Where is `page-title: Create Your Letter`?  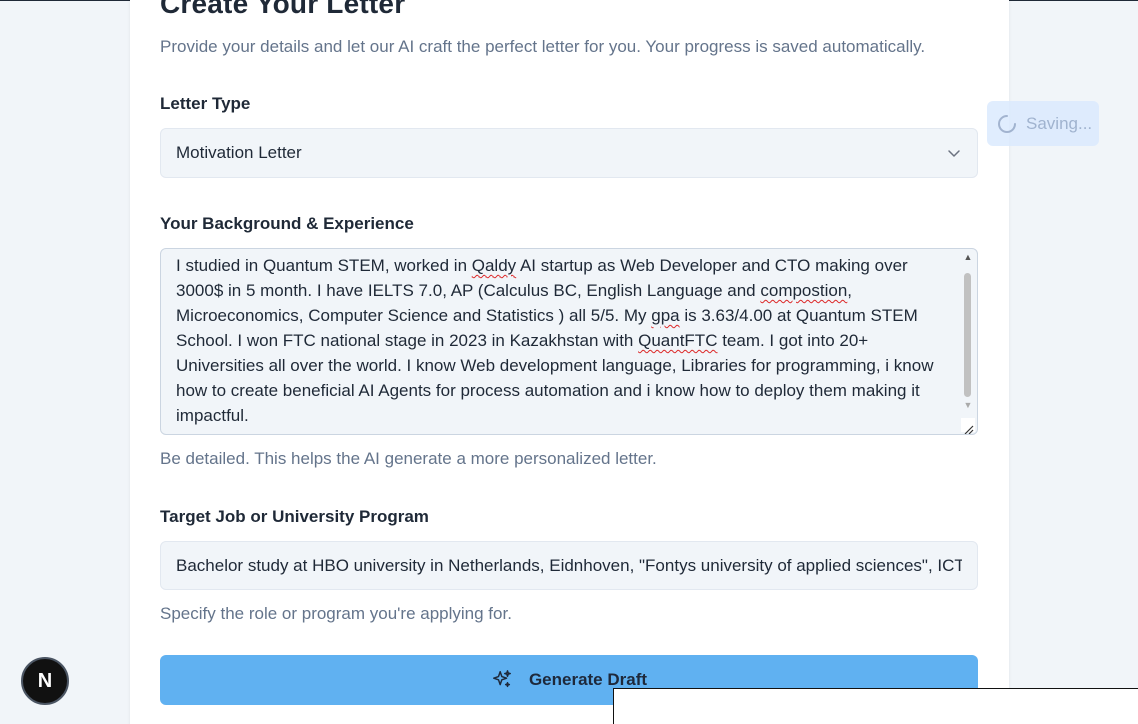 page-title: Create Your Letter is located at coordinates (283, 9).